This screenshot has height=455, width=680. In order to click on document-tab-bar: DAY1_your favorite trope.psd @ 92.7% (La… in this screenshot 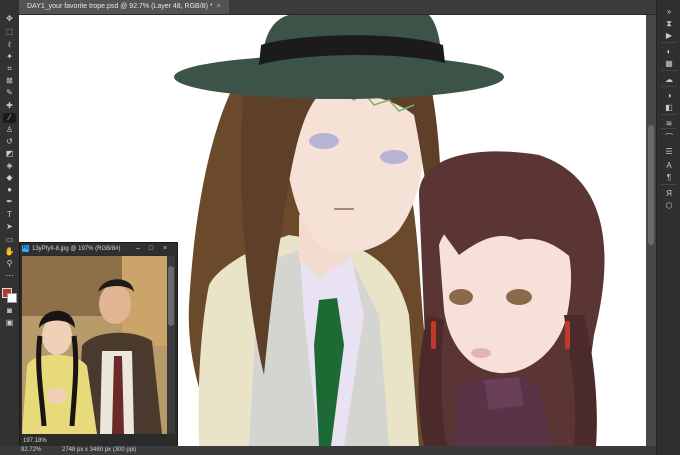, I will do `click(337, 7)`.